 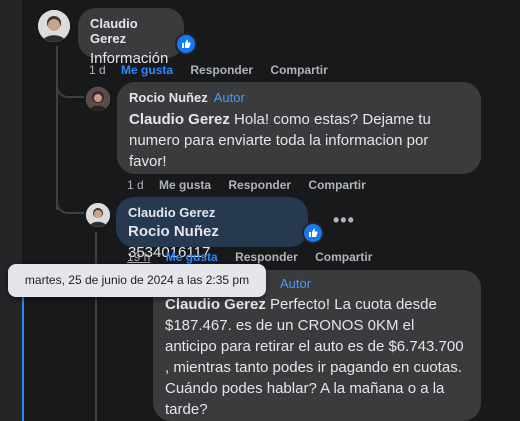 I want to click on left-panel, so click(x=11, y=210).